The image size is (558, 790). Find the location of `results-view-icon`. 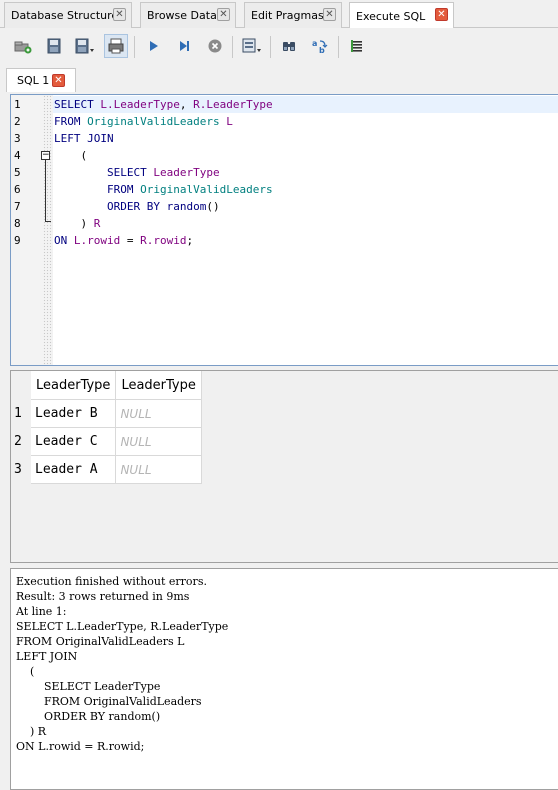

results-view-icon is located at coordinates (251, 45).